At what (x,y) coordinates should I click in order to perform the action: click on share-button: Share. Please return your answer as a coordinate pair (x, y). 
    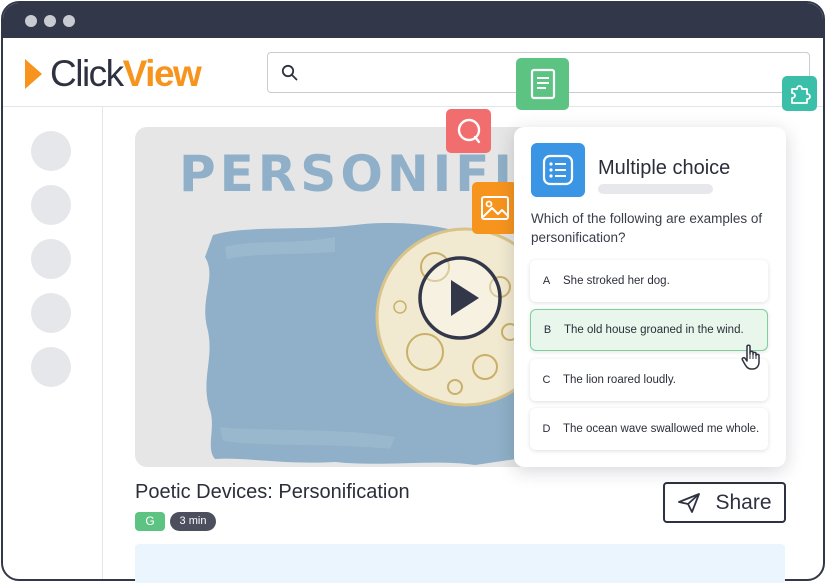
    Looking at the image, I should click on (724, 502).